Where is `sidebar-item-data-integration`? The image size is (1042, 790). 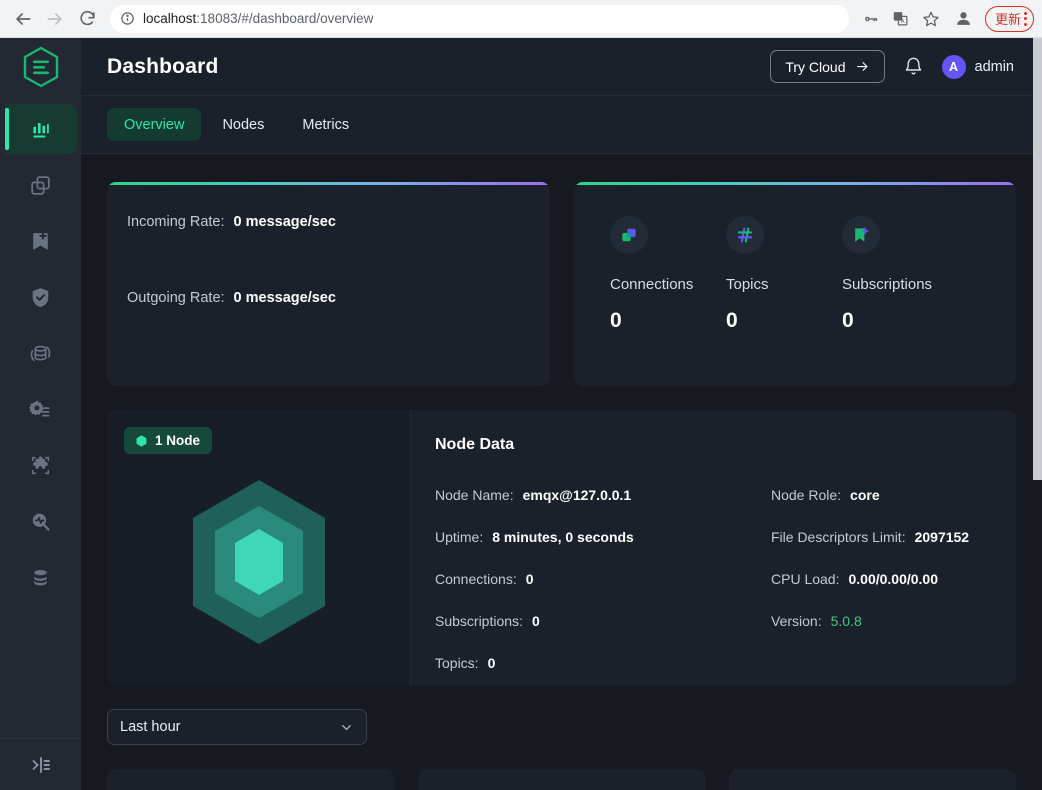 sidebar-item-data-integration is located at coordinates (41, 353).